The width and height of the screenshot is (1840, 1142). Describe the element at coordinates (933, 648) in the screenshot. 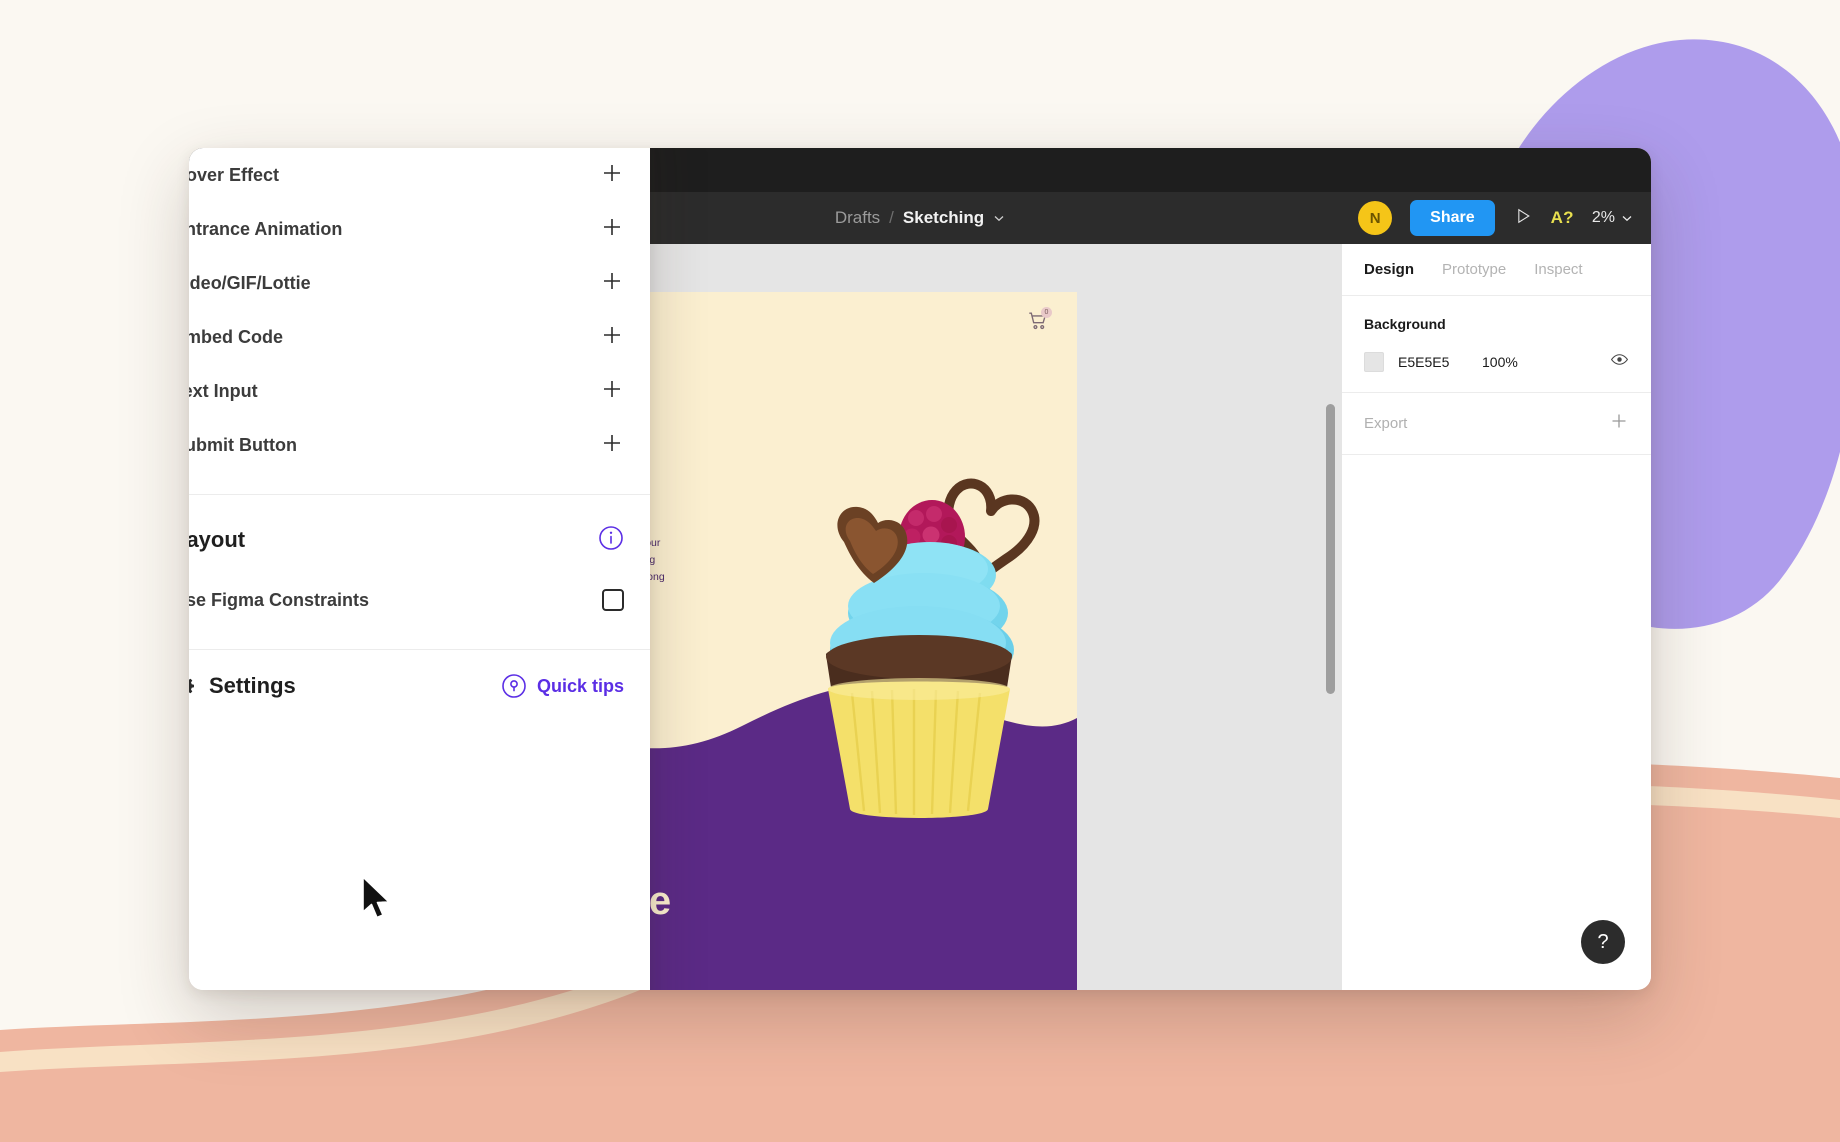

I see `cupcake-illustration` at that location.